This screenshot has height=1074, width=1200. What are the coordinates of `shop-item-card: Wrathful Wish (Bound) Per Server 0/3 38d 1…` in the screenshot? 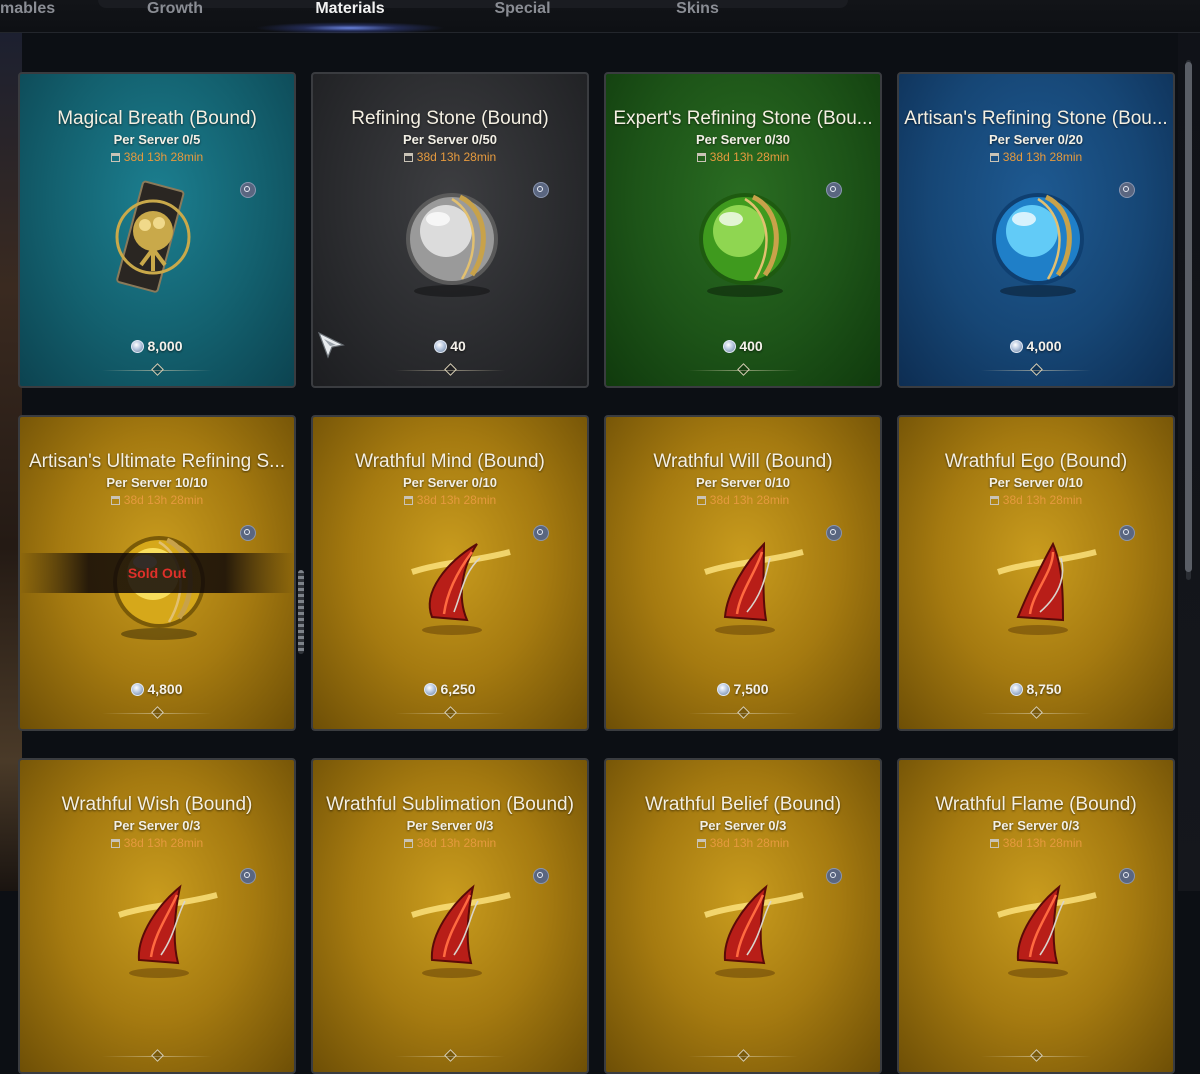 It's located at (157, 916).